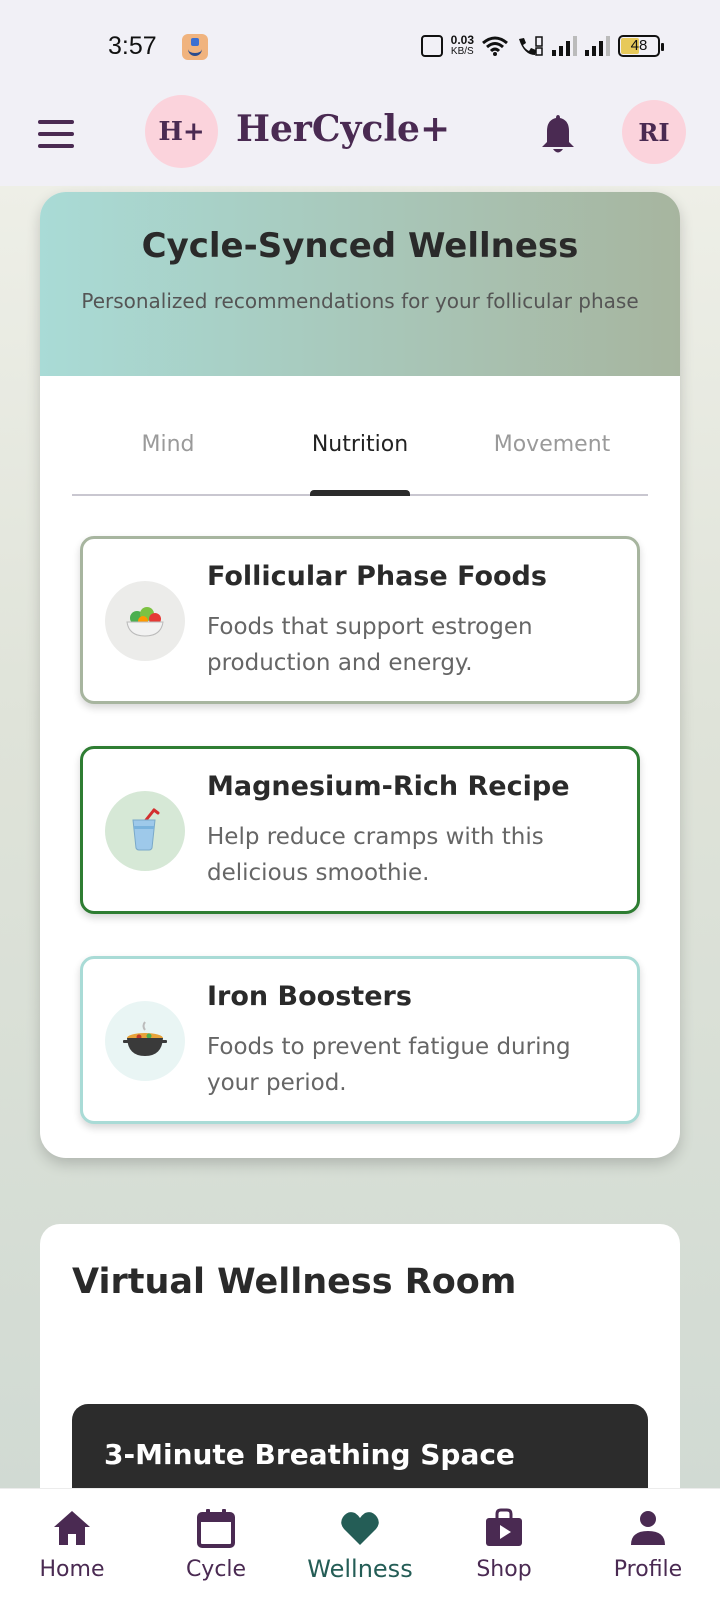  Describe the element at coordinates (360, 45) in the screenshot. I see `status-bar: 3:57 0.03 KB/S 48` at that location.